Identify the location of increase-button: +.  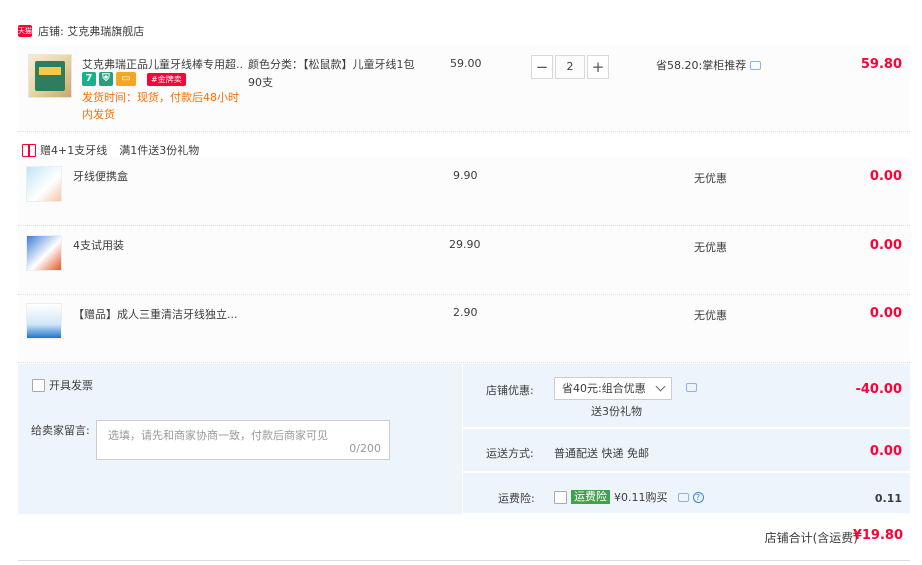
(598, 67).